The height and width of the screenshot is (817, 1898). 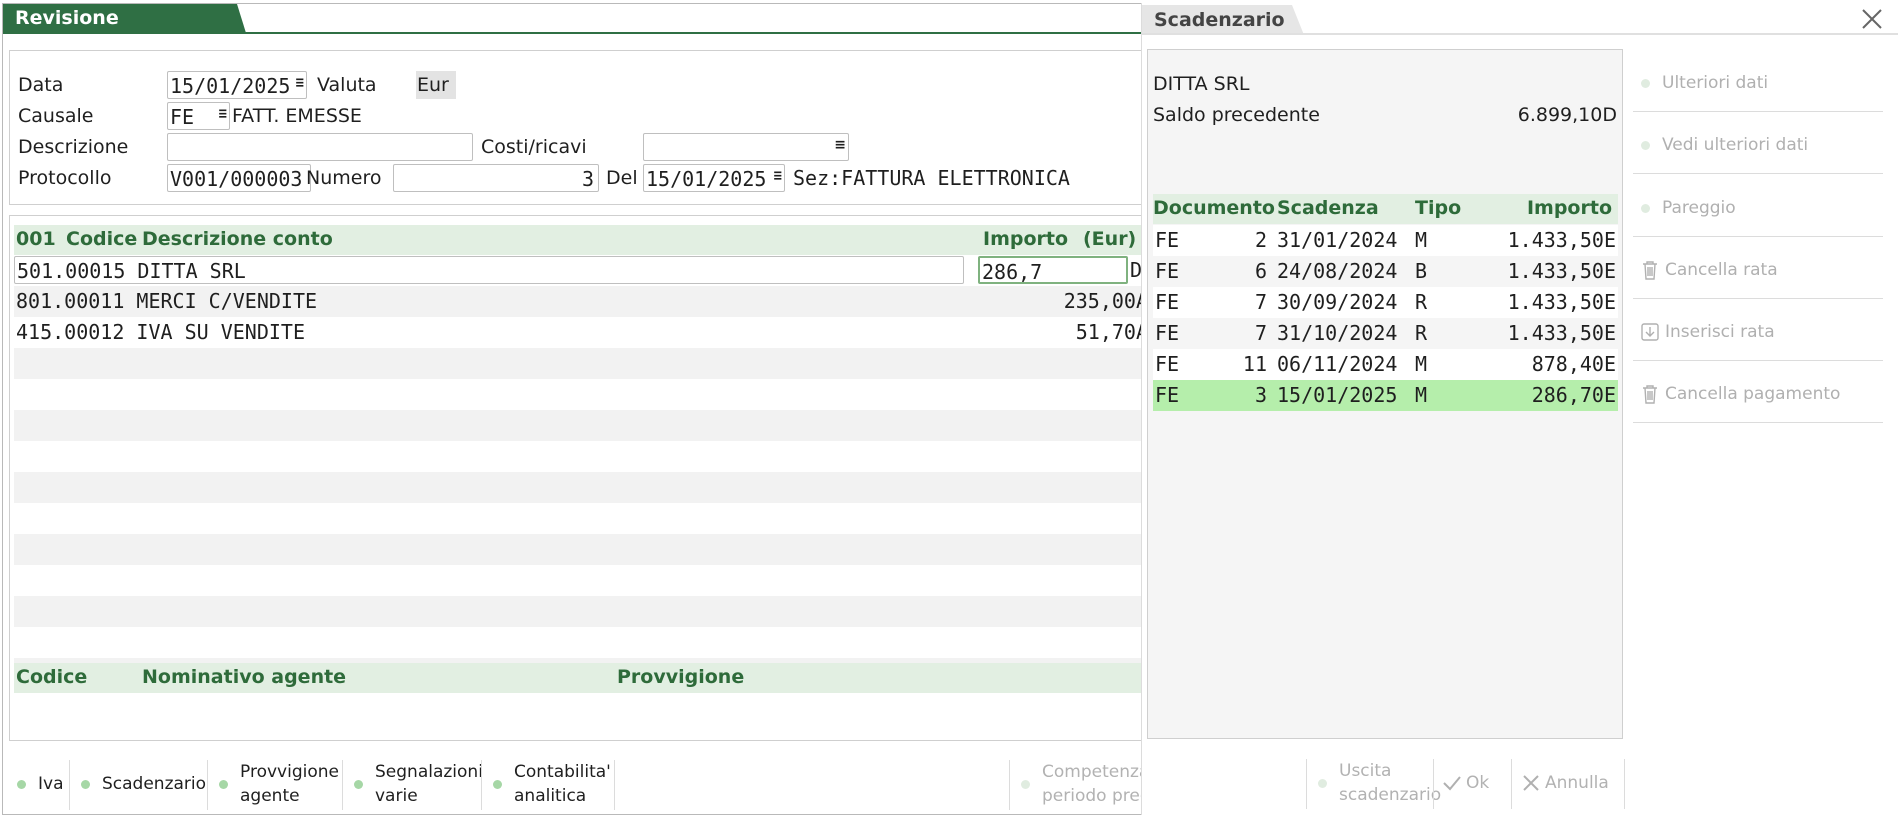 What do you see at coordinates (1385, 333) in the screenshot?
I see `table-row: FE 7 31/10/2024 R 1.433,50E` at bounding box center [1385, 333].